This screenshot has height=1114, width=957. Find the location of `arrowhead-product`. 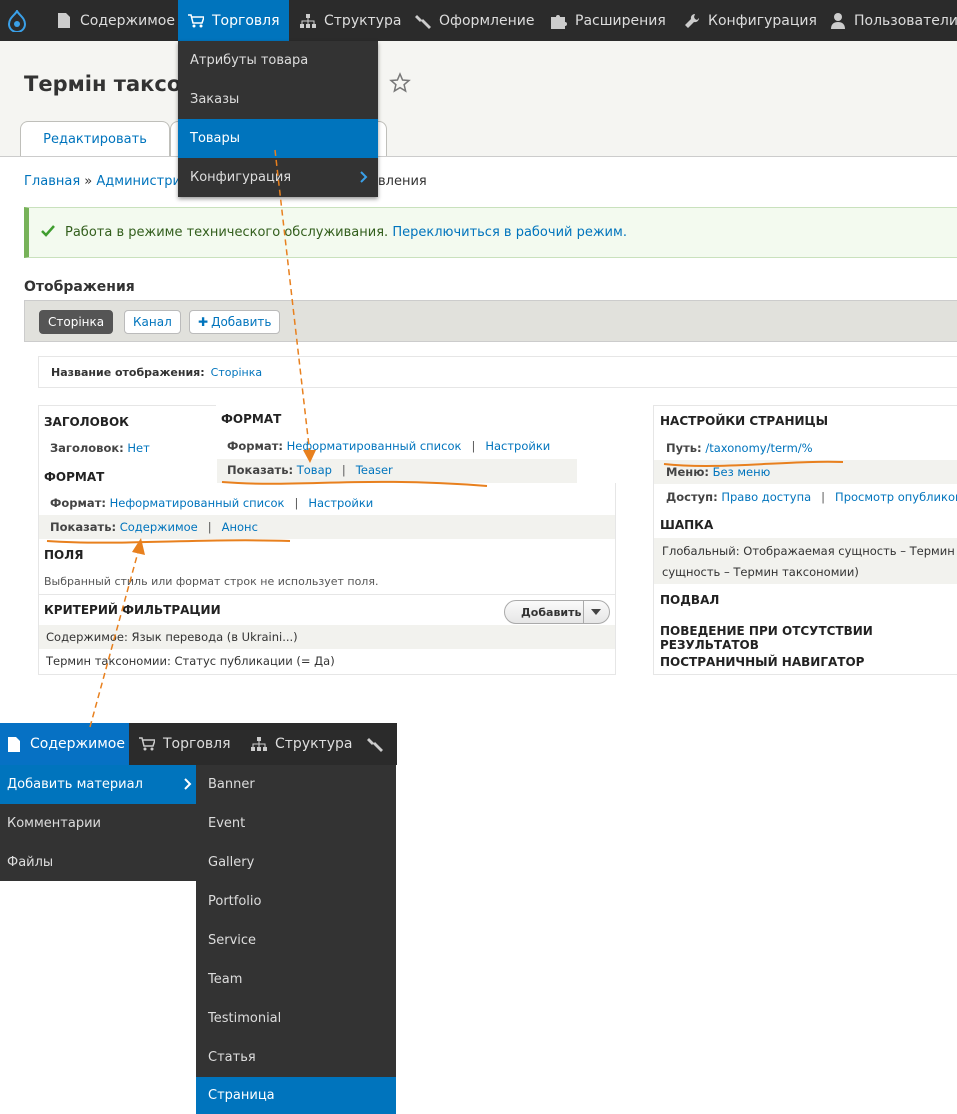

arrowhead-product is located at coordinates (309, 456).